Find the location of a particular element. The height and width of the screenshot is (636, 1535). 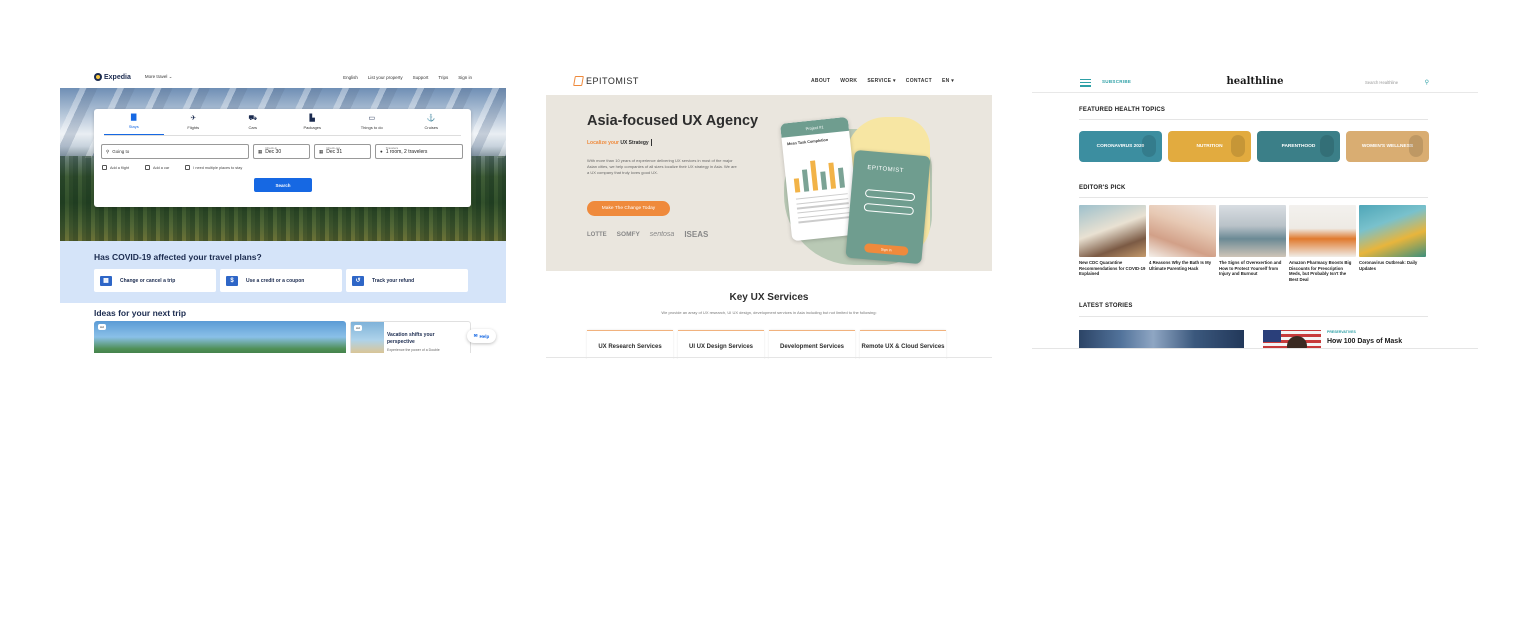

multiple-places-checkbox: I need multiple places to stay is located at coordinates (213, 167).